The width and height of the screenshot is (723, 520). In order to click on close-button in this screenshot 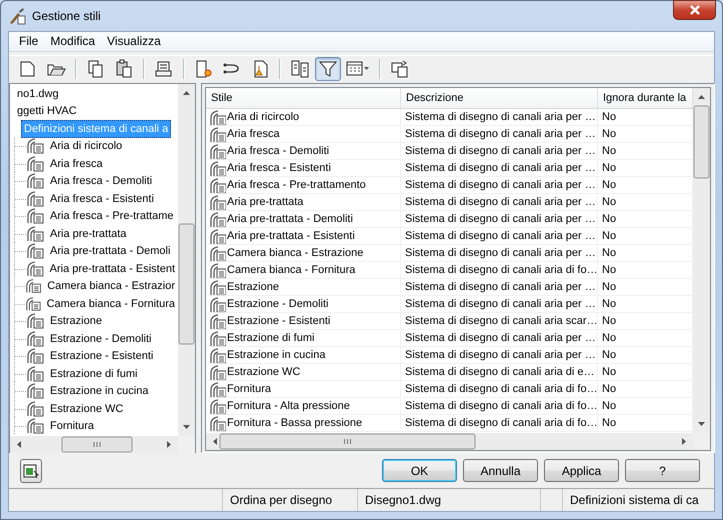, I will do `click(694, 10)`.